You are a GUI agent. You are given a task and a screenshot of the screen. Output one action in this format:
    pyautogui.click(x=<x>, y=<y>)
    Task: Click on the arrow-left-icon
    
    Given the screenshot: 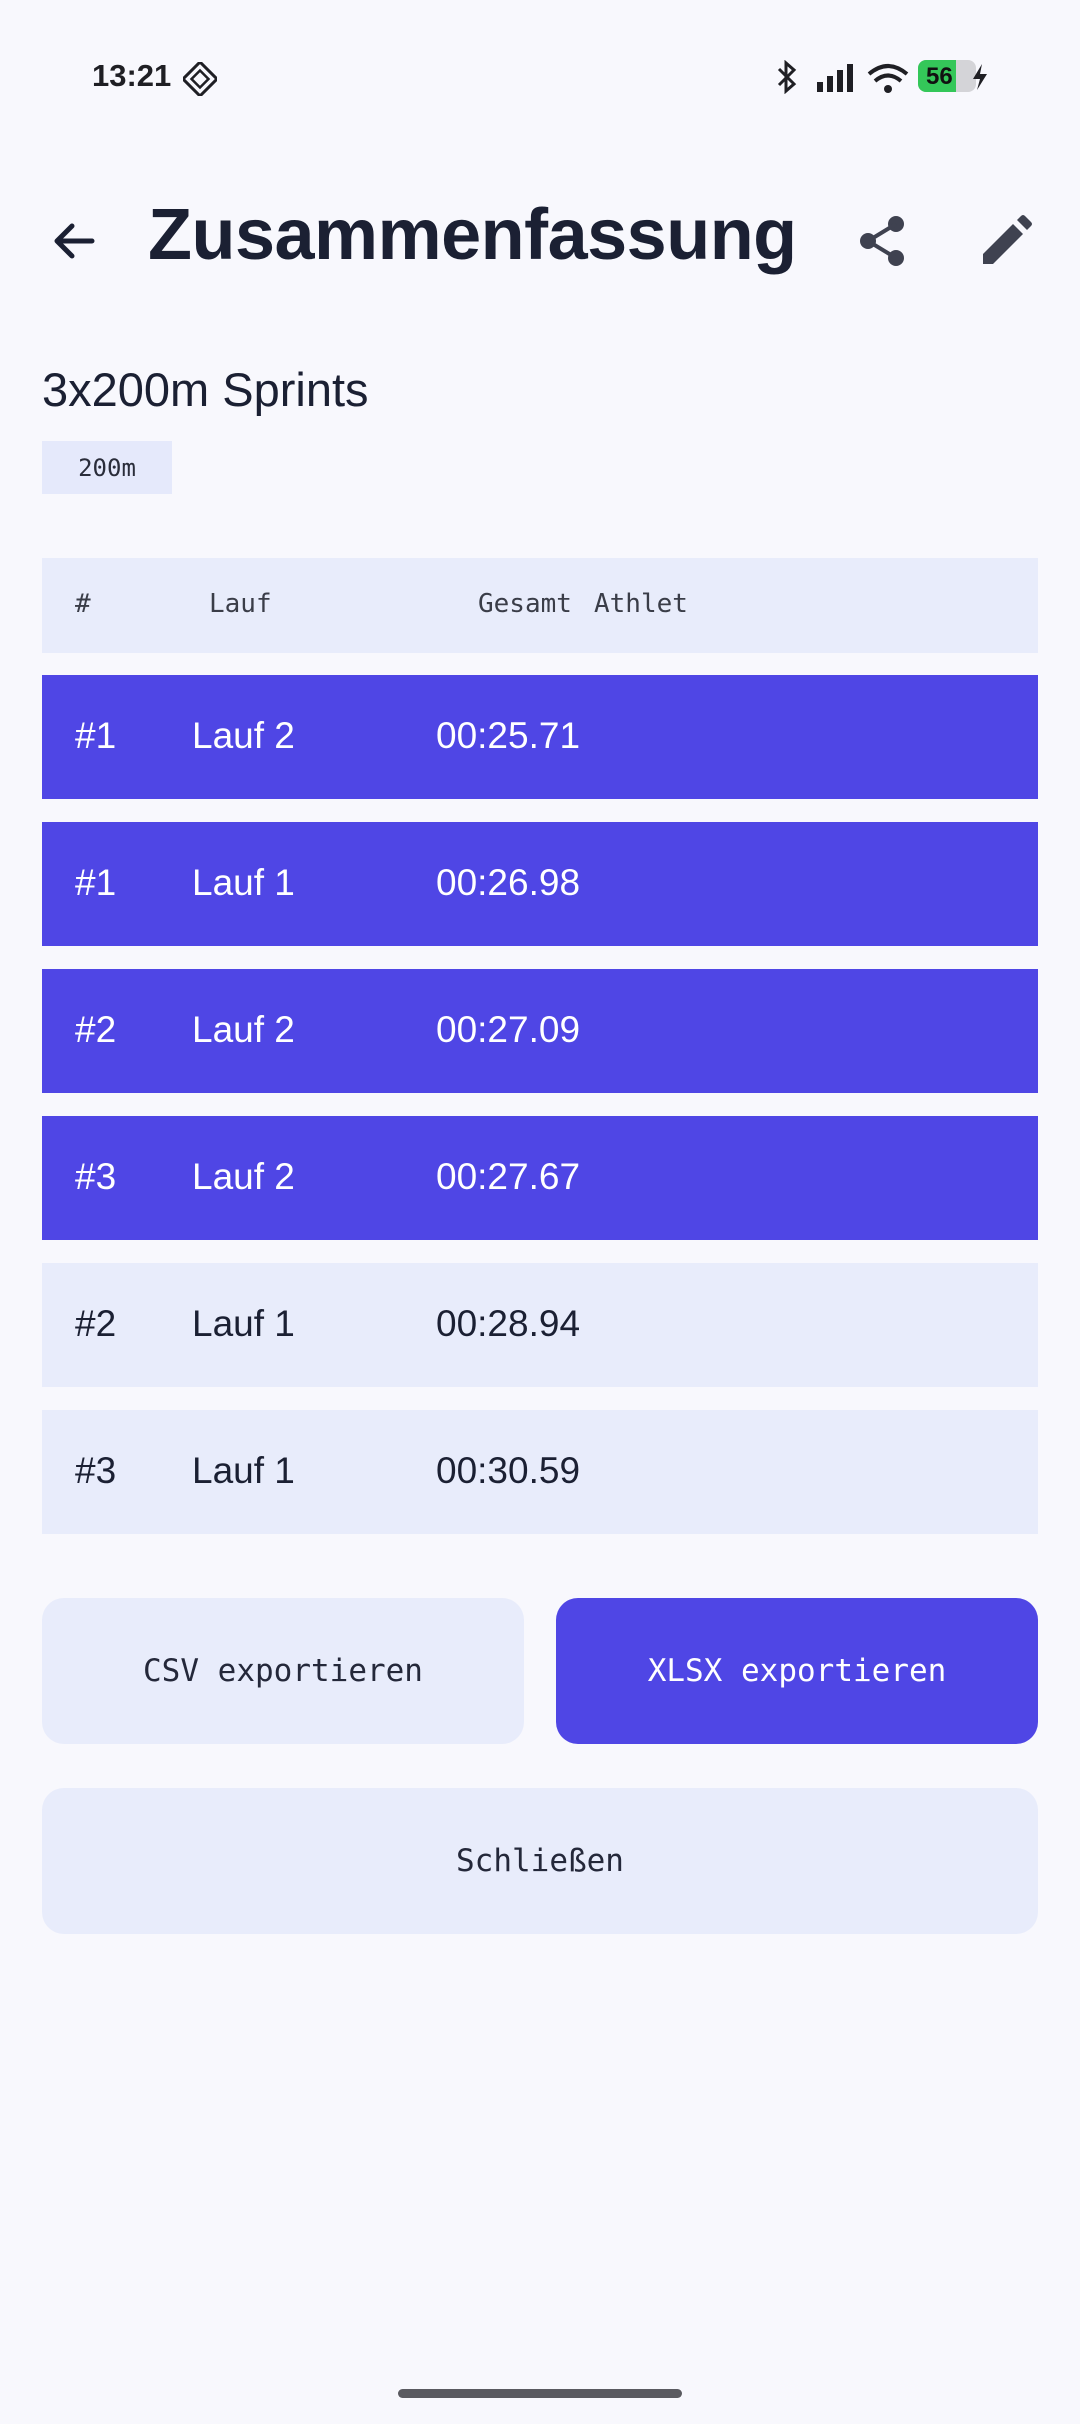 What is the action you would take?
    pyautogui.click(x=74, y=241)
    